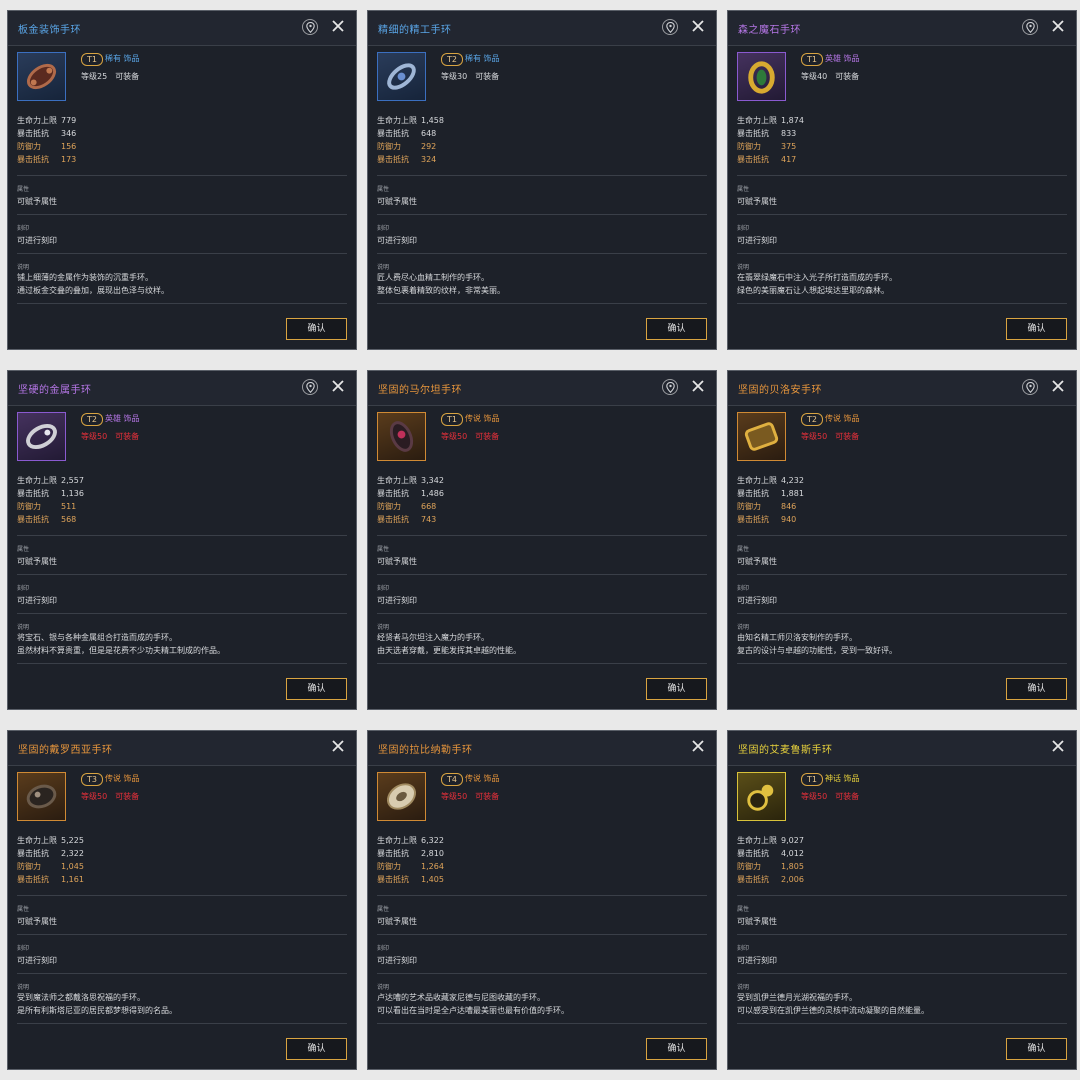 The width and height of the screenshot is (1080, 1080). I want to click on stat-value: 173, so click(69, 159).